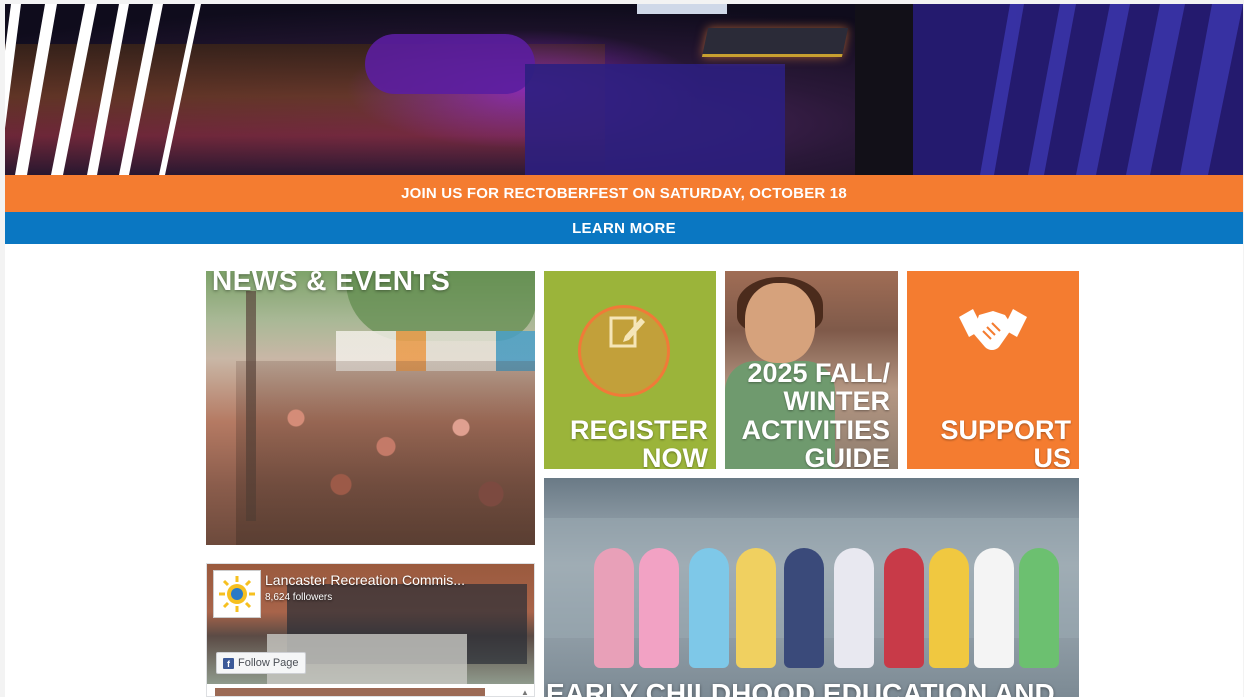  Describe the element at coordinates (1052, 456) in the screenshot. I see `support-label-line2: US` at that location.